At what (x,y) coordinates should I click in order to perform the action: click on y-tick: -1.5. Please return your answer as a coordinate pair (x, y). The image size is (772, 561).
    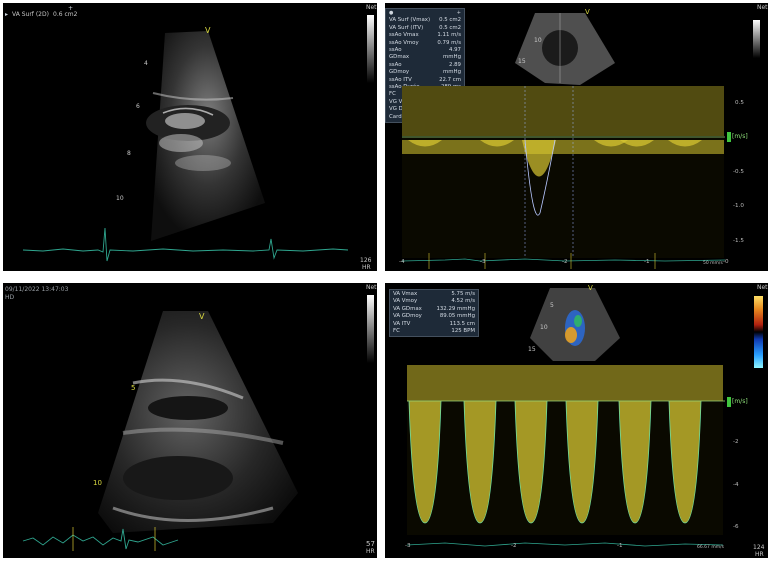
    Looking at the image, I should click on (738, 241).